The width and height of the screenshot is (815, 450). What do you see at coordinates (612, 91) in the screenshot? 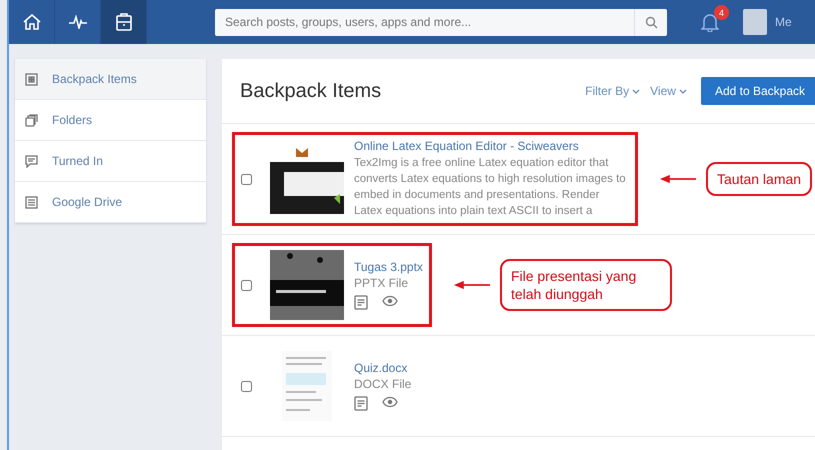
I see `filter-dropdown: Filter By` at bounding box center [612, 91].